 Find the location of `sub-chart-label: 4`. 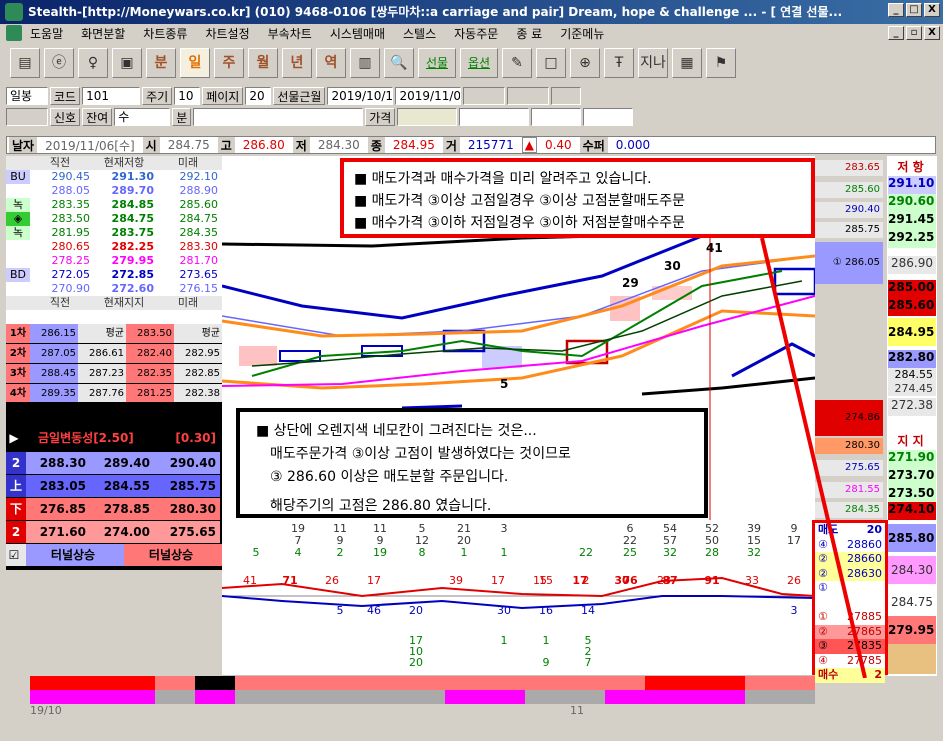

sub-chart-label: 4 is located at coordinates (298, 552).